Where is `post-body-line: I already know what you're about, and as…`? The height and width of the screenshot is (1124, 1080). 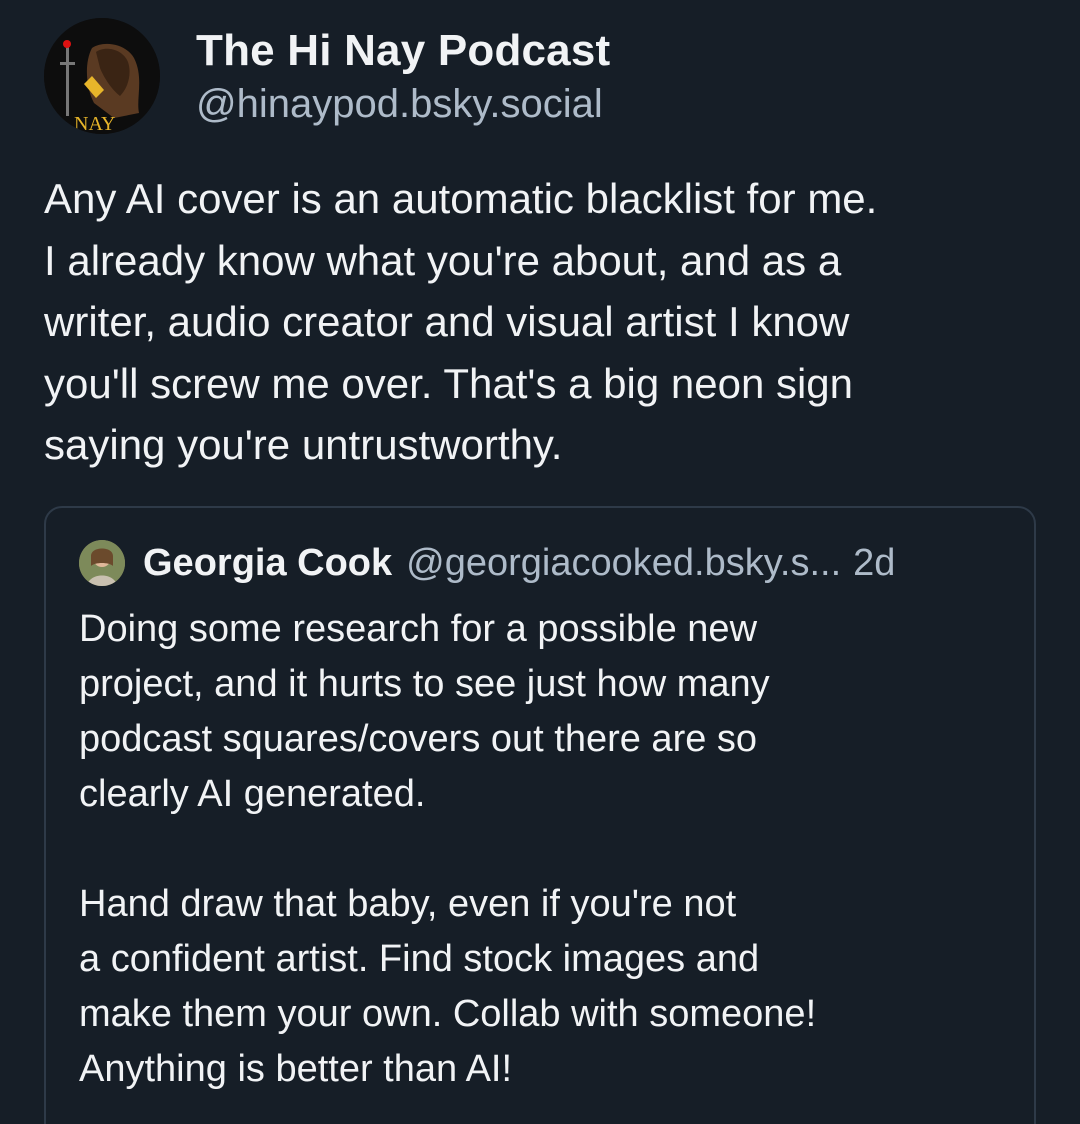 post-body-line: I already know what you're about, and as… is located at coordinates (443, 260).